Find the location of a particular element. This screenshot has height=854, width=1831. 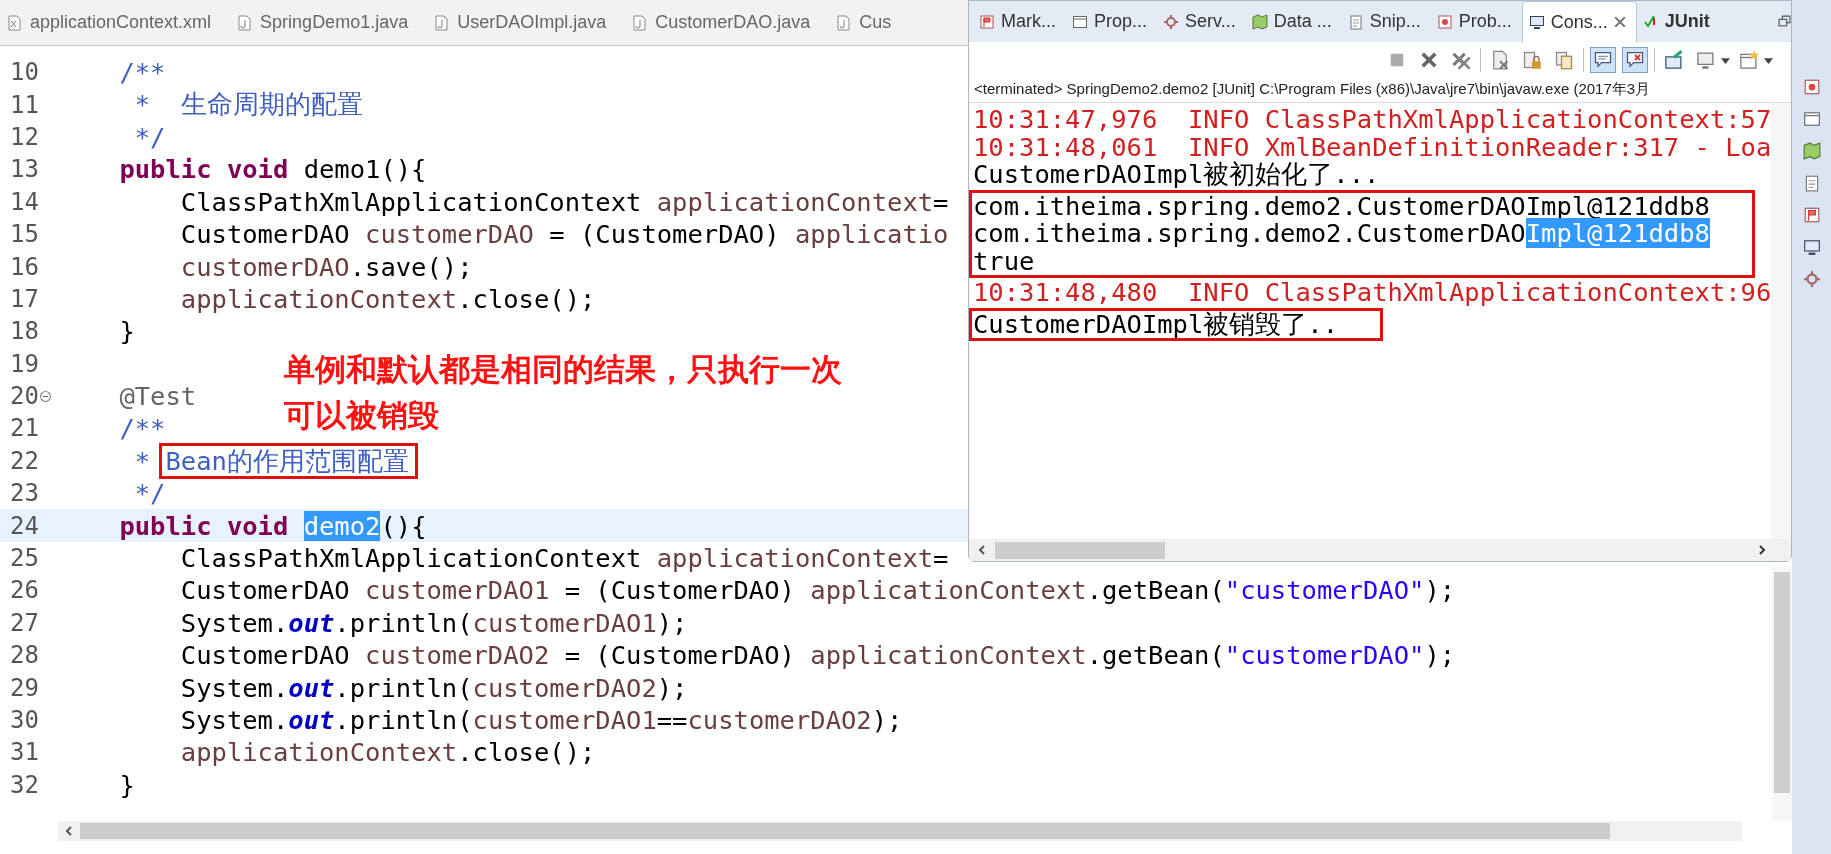

annotation-text: 可以被销毁 is located at coordinates (362, 415).